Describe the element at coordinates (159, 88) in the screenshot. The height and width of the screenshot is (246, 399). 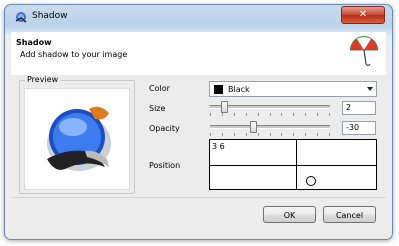
I see `color-label: Color` at that location.